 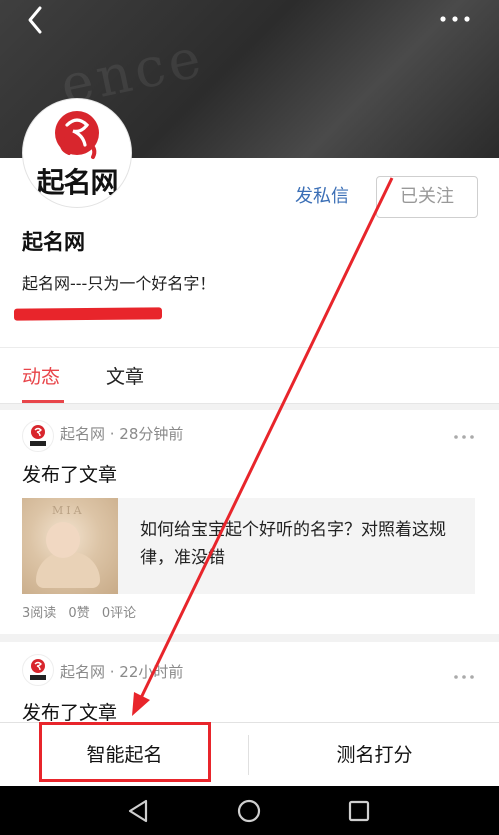 What do you see at coordinates (78, 613) in the screenshot?
I see `like-count: 0赞` at bounding box center [78, 613].